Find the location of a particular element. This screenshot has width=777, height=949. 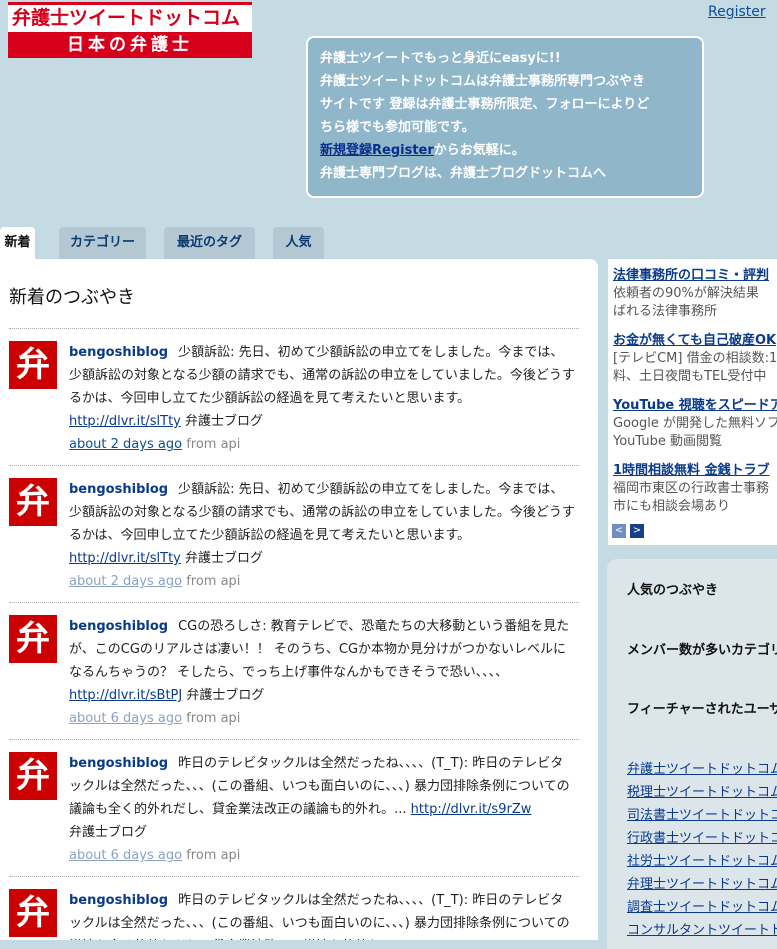

tab-category: カテゴリー is located at coordinates (102, 243).